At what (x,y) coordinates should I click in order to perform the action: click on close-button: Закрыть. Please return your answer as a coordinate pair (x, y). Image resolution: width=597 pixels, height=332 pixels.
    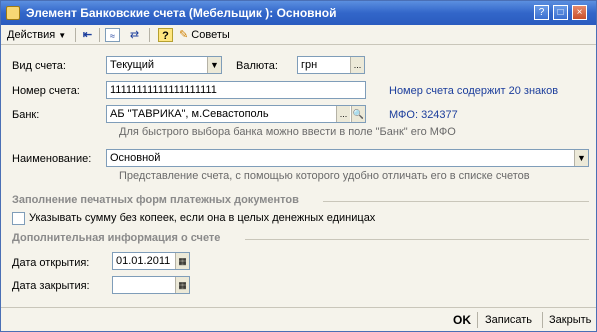
    Looking at the image, I should click on (570, 320).